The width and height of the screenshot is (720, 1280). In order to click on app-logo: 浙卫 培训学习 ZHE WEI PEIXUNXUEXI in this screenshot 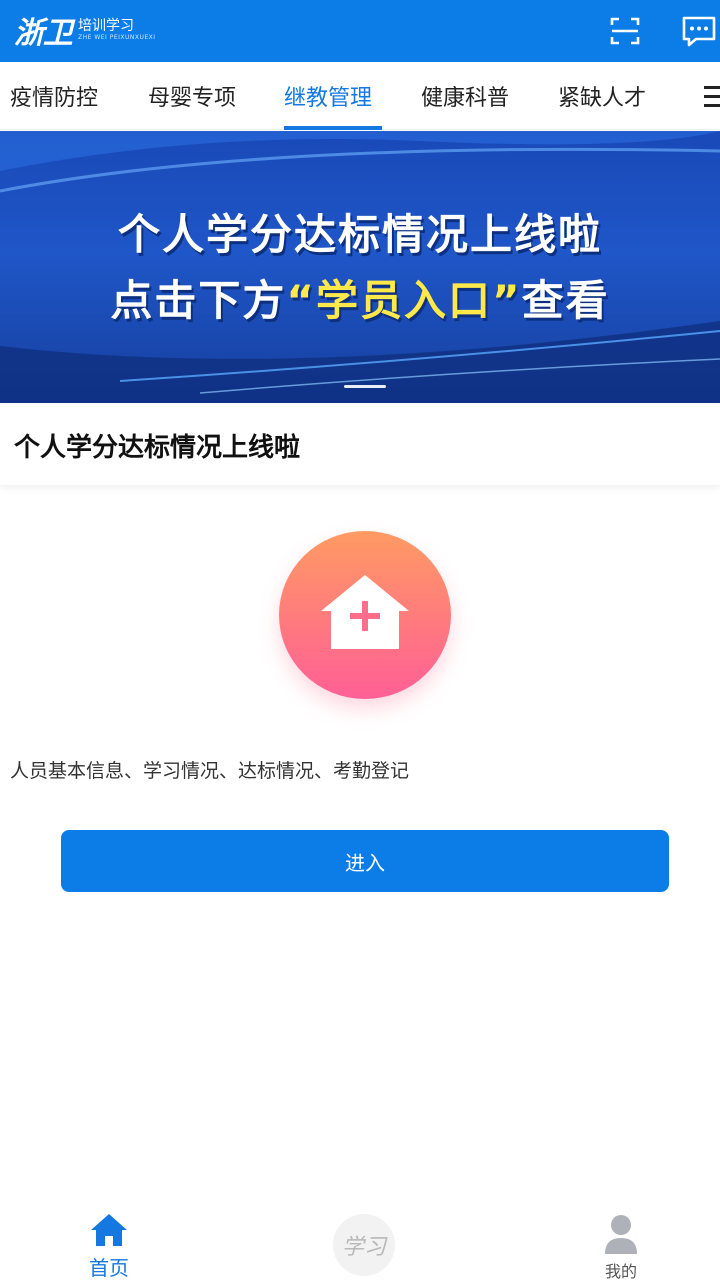, I will do `click(85, 30)`.